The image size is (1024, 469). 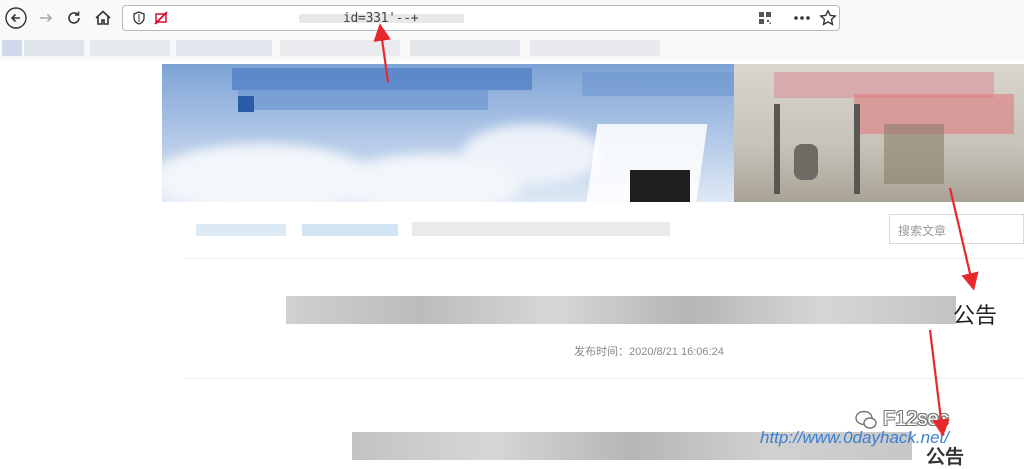 What do you see at coordinates (649, 352) in the screenshot?
I see `publish-time: 发布时间：2020/8/21 16:06:24` at bounding box center [649, 352].